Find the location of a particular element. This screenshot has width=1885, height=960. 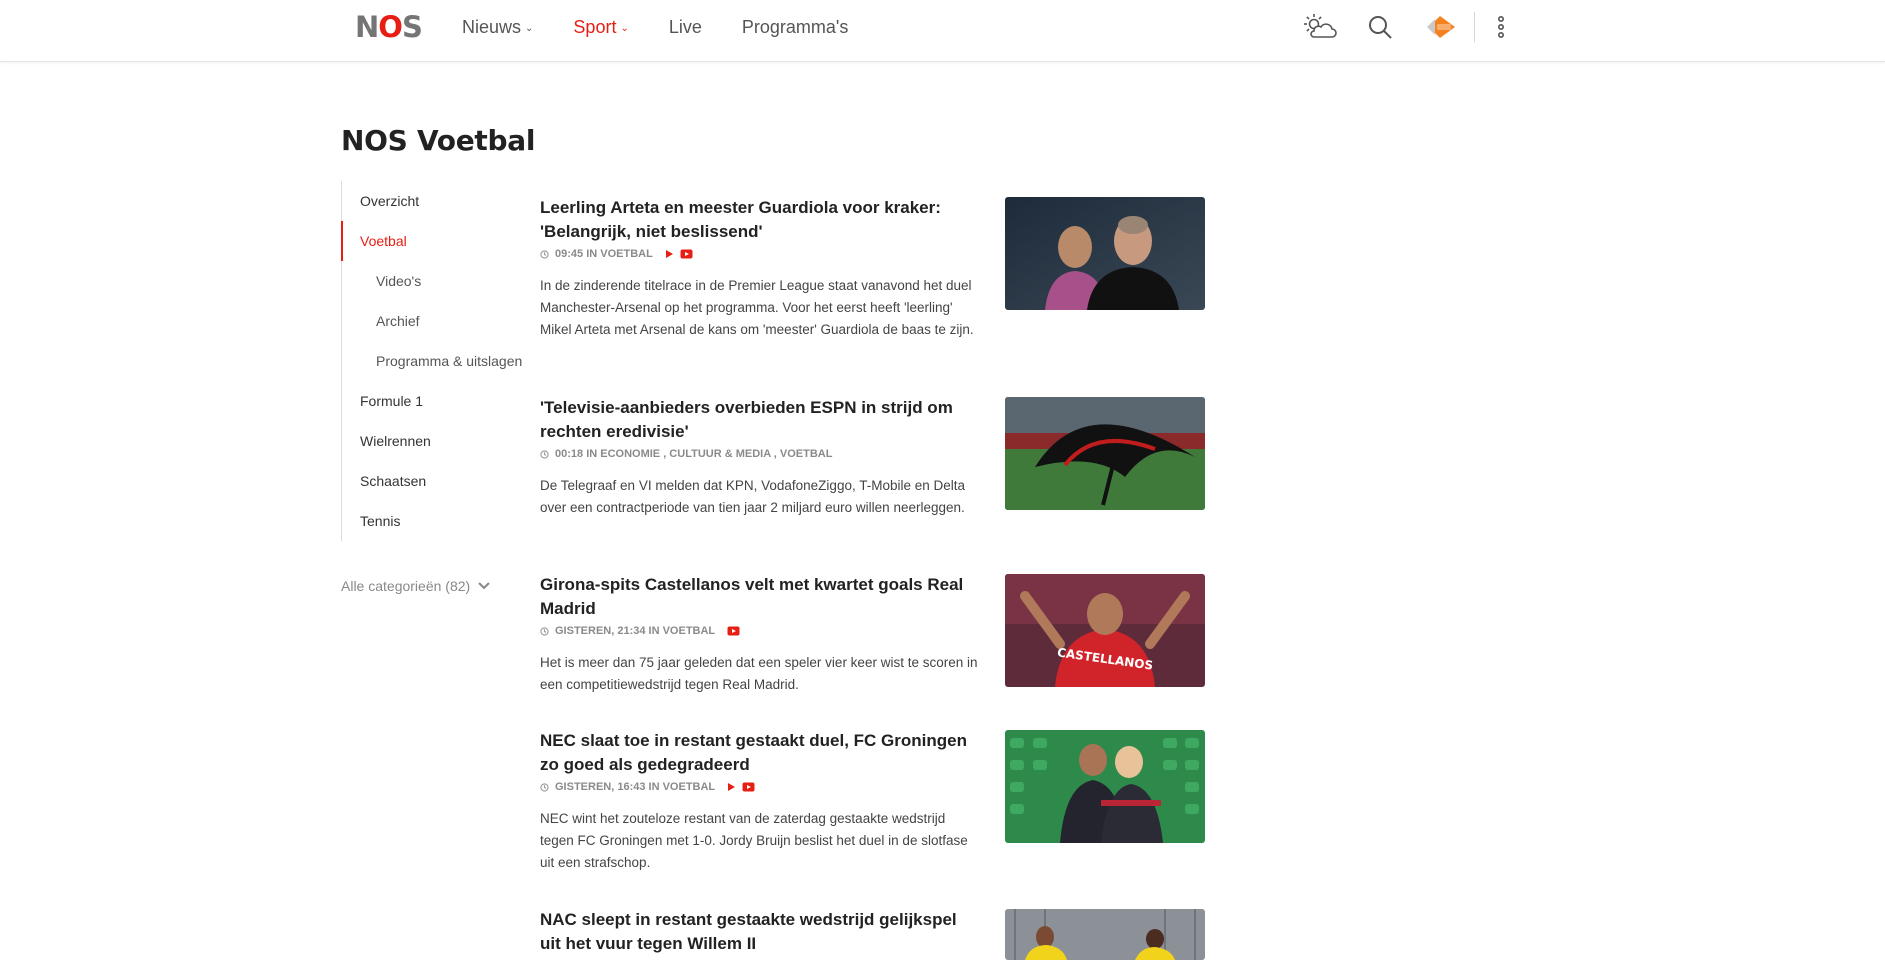

logo-letter-o: O is located at coordinates (390, 27).